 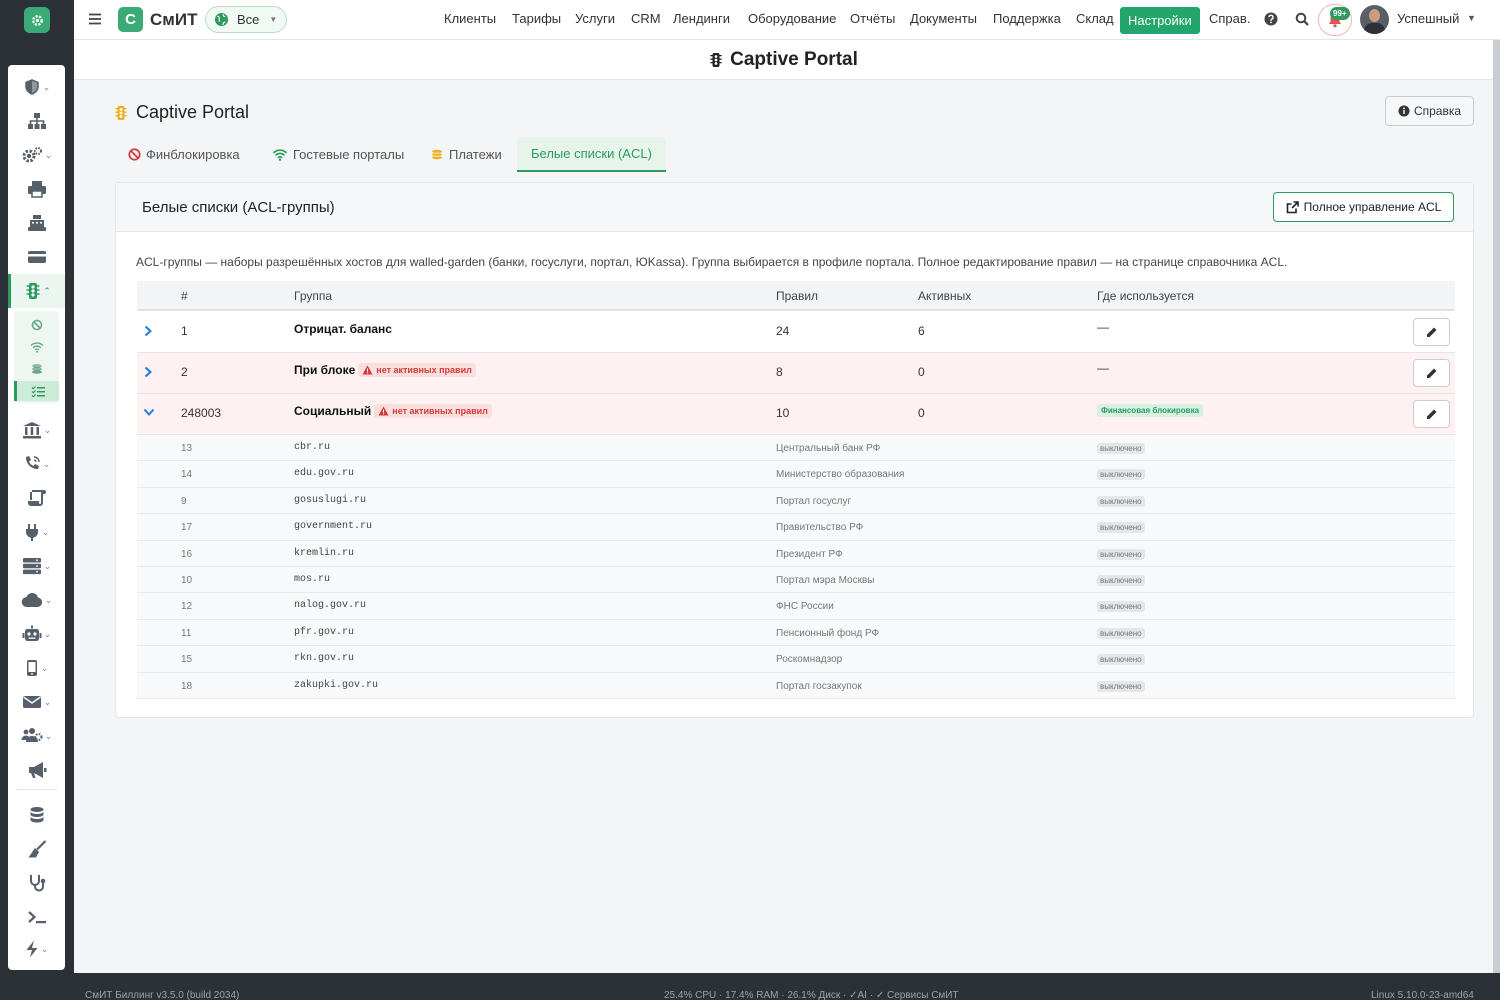 What do you see at coordinates (36, 391) in the screenshot?
I see `submenu-item-acl` at bounding box center [36, 391].